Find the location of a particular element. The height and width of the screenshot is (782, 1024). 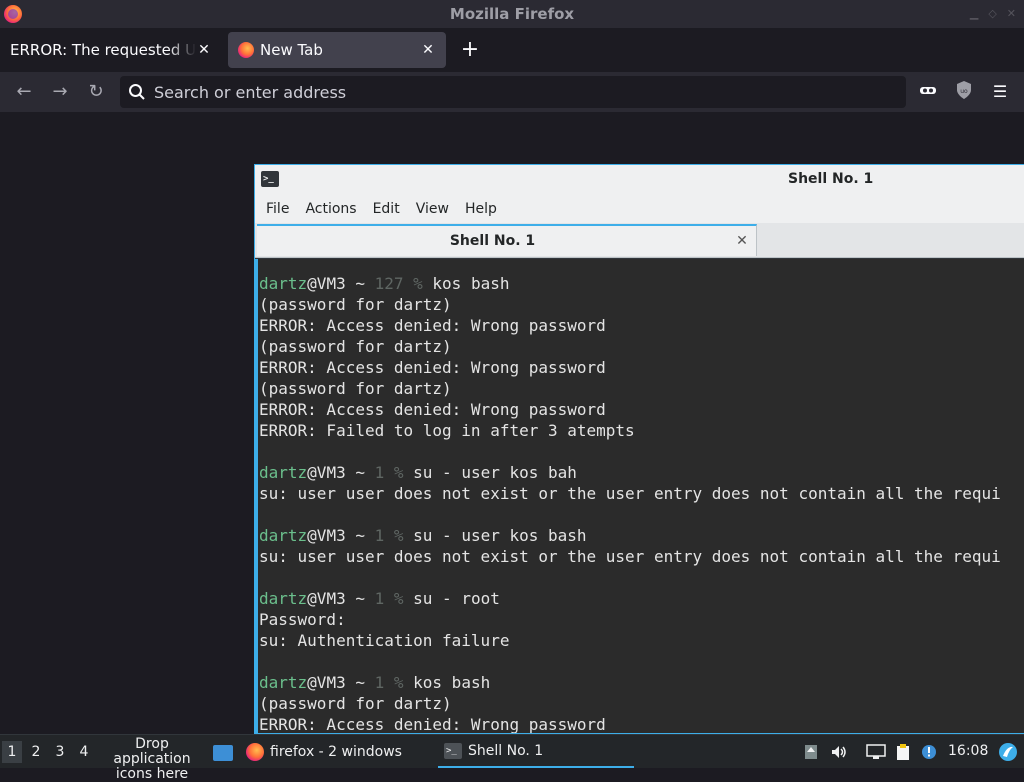

search-icon is located at coordinates (137, 92).